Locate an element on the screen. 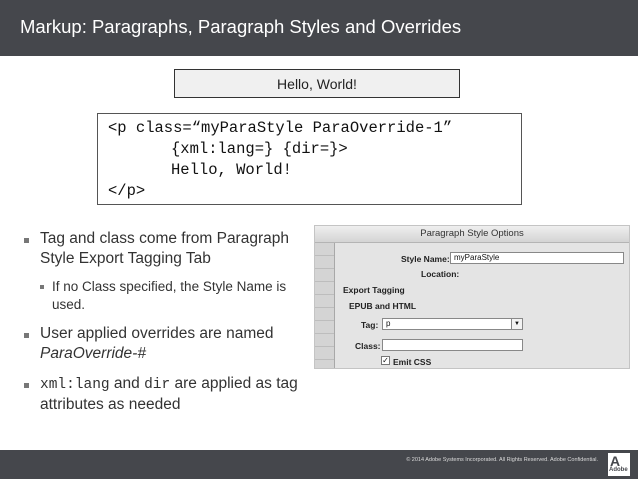  bullet-code-xml-lang: xml:lang is located at coordinates (75, 385).